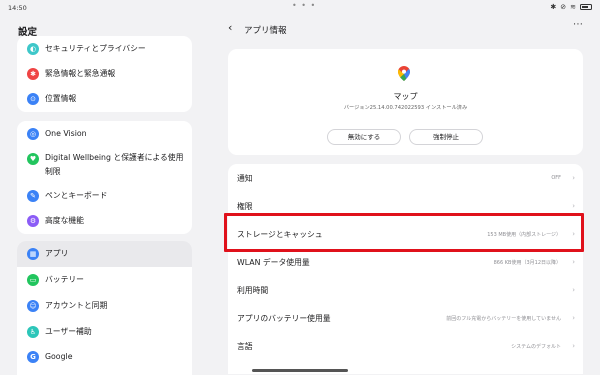 This screenshot has width=600, height=375. I want to click on language-row: 言語 システムのデフォルト ›, so click(405, 346).